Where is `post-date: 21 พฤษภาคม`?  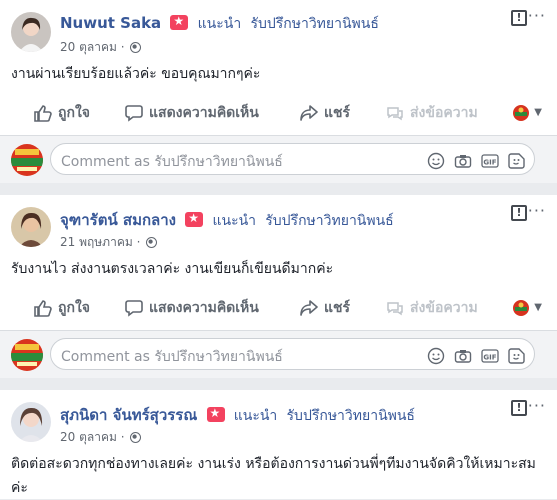 post-date: 21 พฤษภาคม is located at coordinates (96, 242).